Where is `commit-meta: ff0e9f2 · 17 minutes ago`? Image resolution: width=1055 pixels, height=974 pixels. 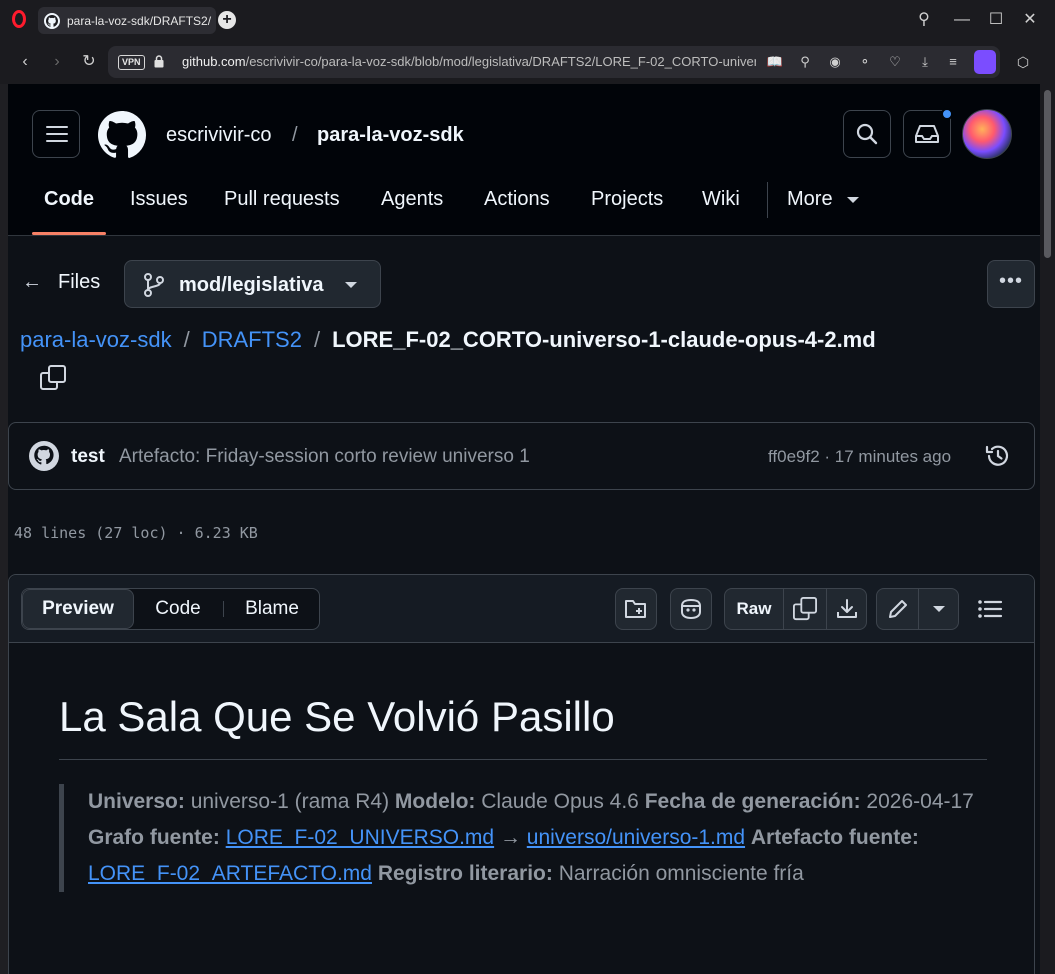
commit-meta: ff0e9f2 · 17 minutes ago is located at coordinates (859, 457).